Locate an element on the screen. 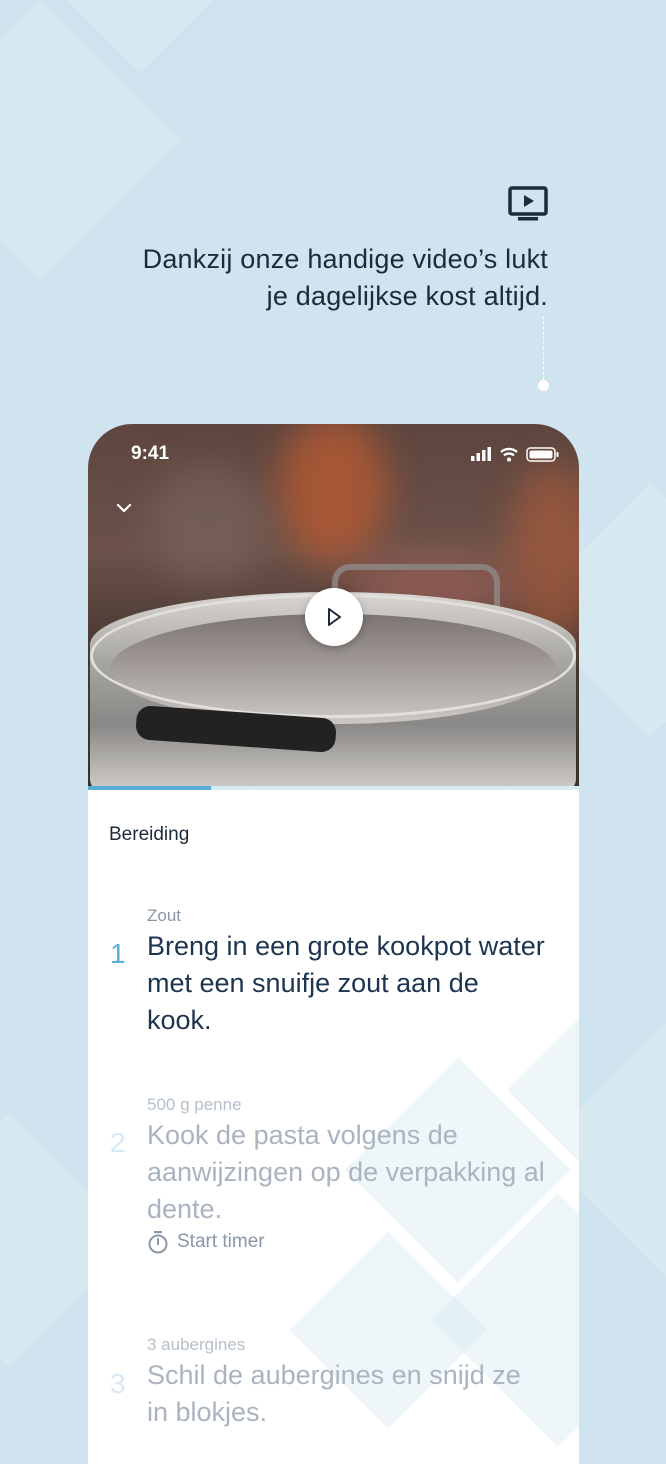  play-icon is located at coordinates (334, 617).